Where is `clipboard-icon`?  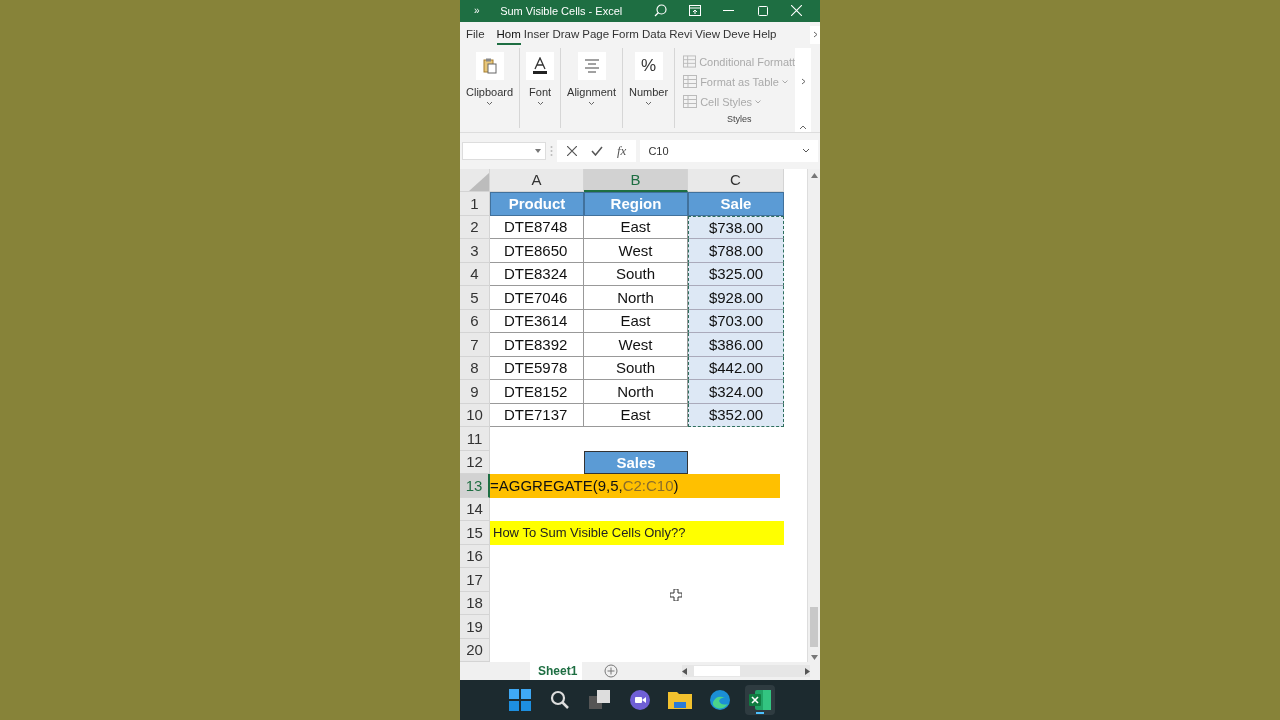 clipboard-icon is located at coordinates (489, 65).